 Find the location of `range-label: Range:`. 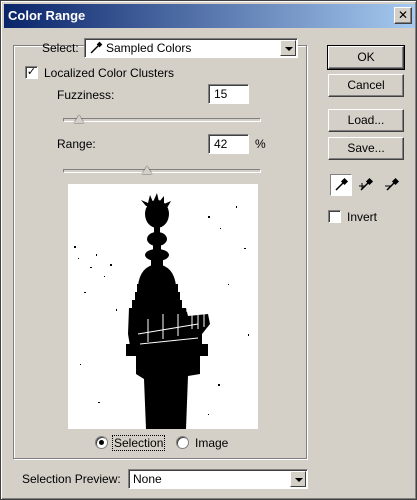

range-label: Range: is located at coordinates (76, 144).